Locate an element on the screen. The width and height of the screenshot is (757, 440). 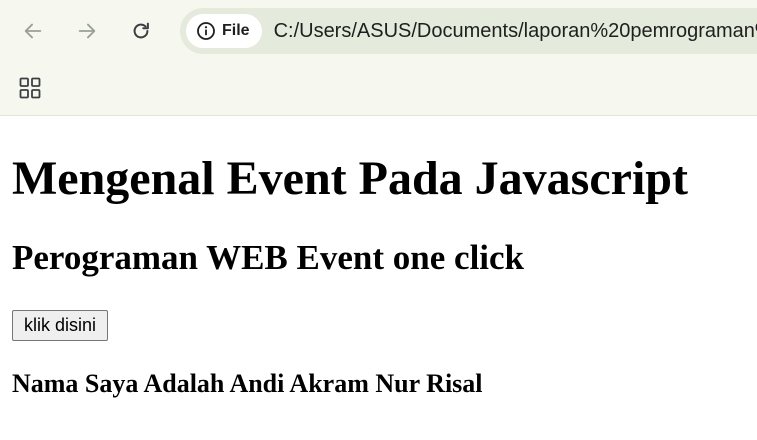
back-button is located at coordinates (33, 31).